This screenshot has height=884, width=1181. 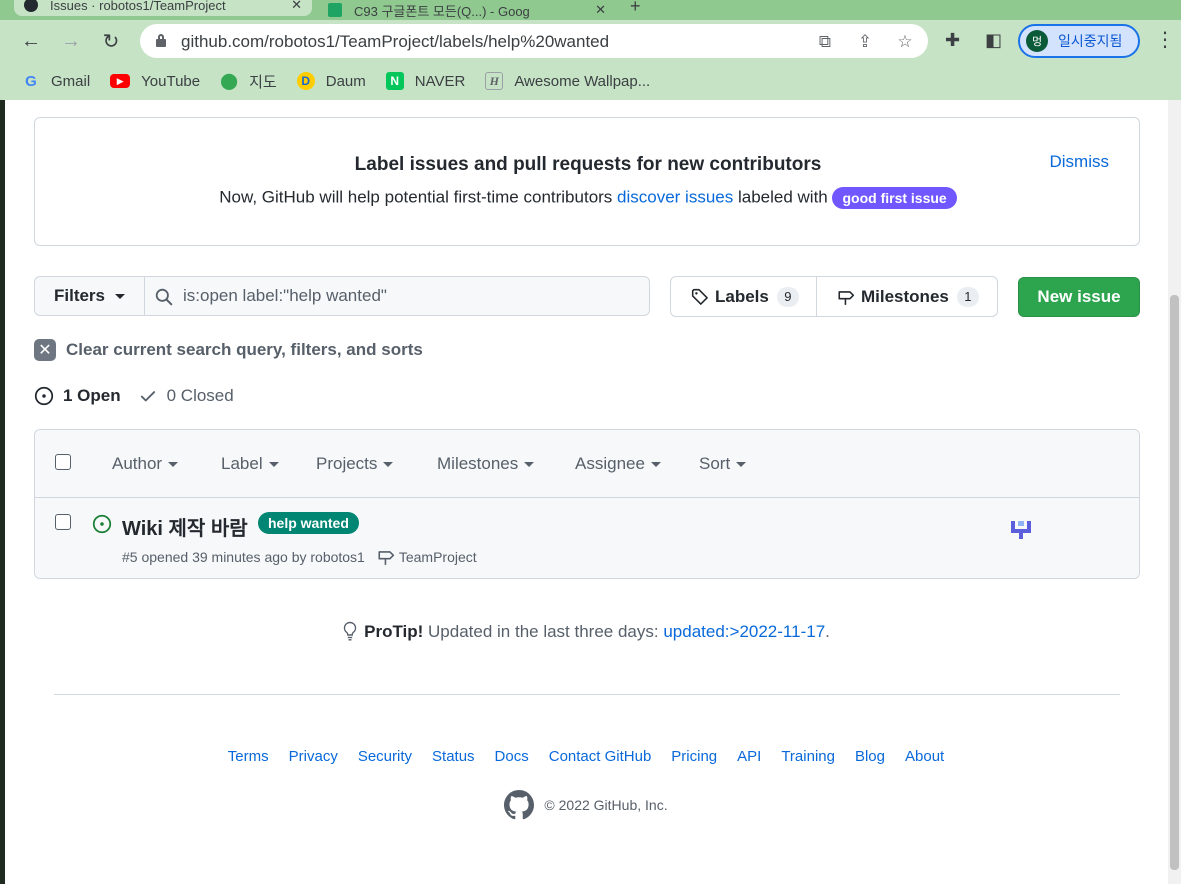 I want to click on translate-icon: ⧉, so click(x=825, y=42).